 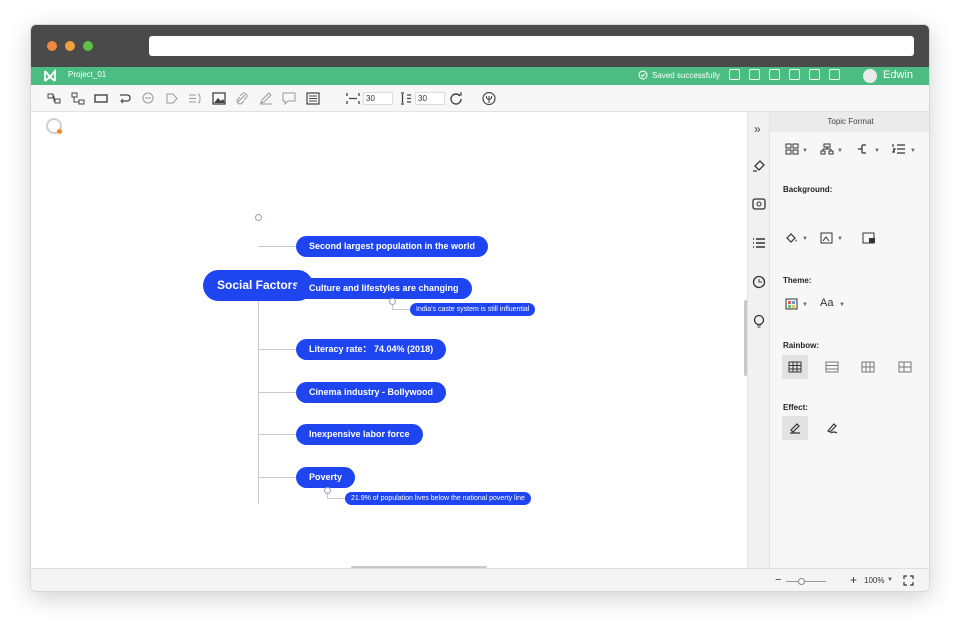 I want to click on send-icon, so click(x=774, y=74).